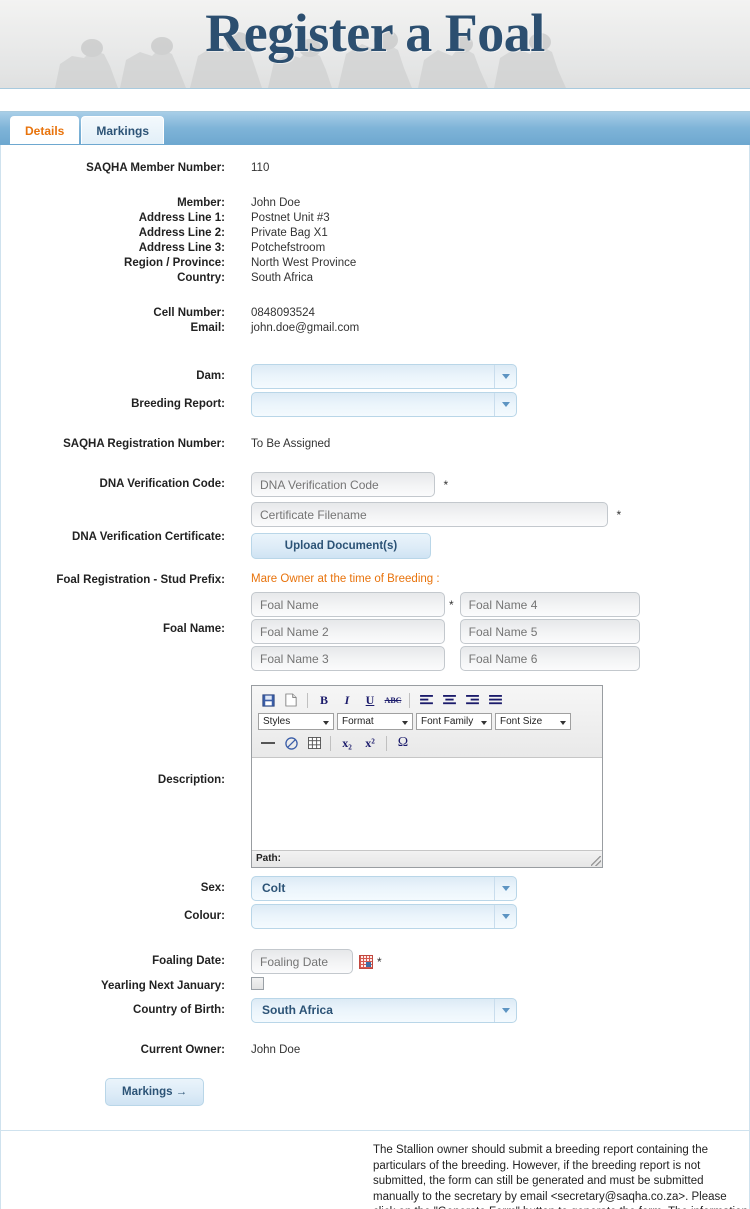 This screenshot has height=1209, width=750. What do you see at coordinates (454, 721) in the screenshot?
I see `font-family-select: Font Family` at bounding box center [454, 721].